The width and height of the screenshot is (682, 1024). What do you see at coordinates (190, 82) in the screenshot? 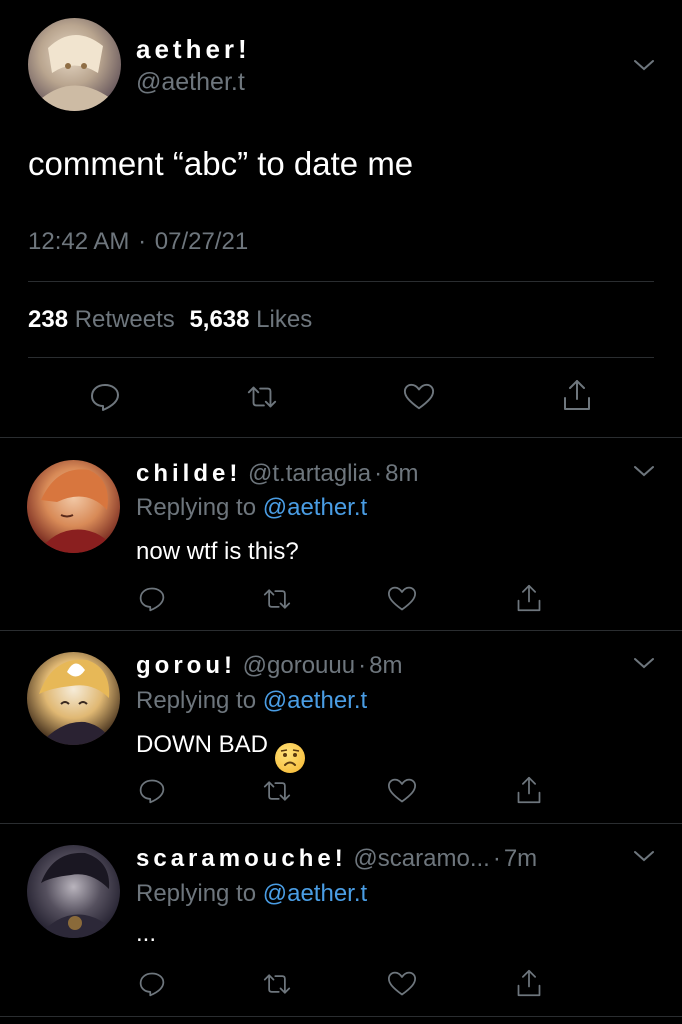
I see `handle: @aether.t` at bounding box center [190, 82].